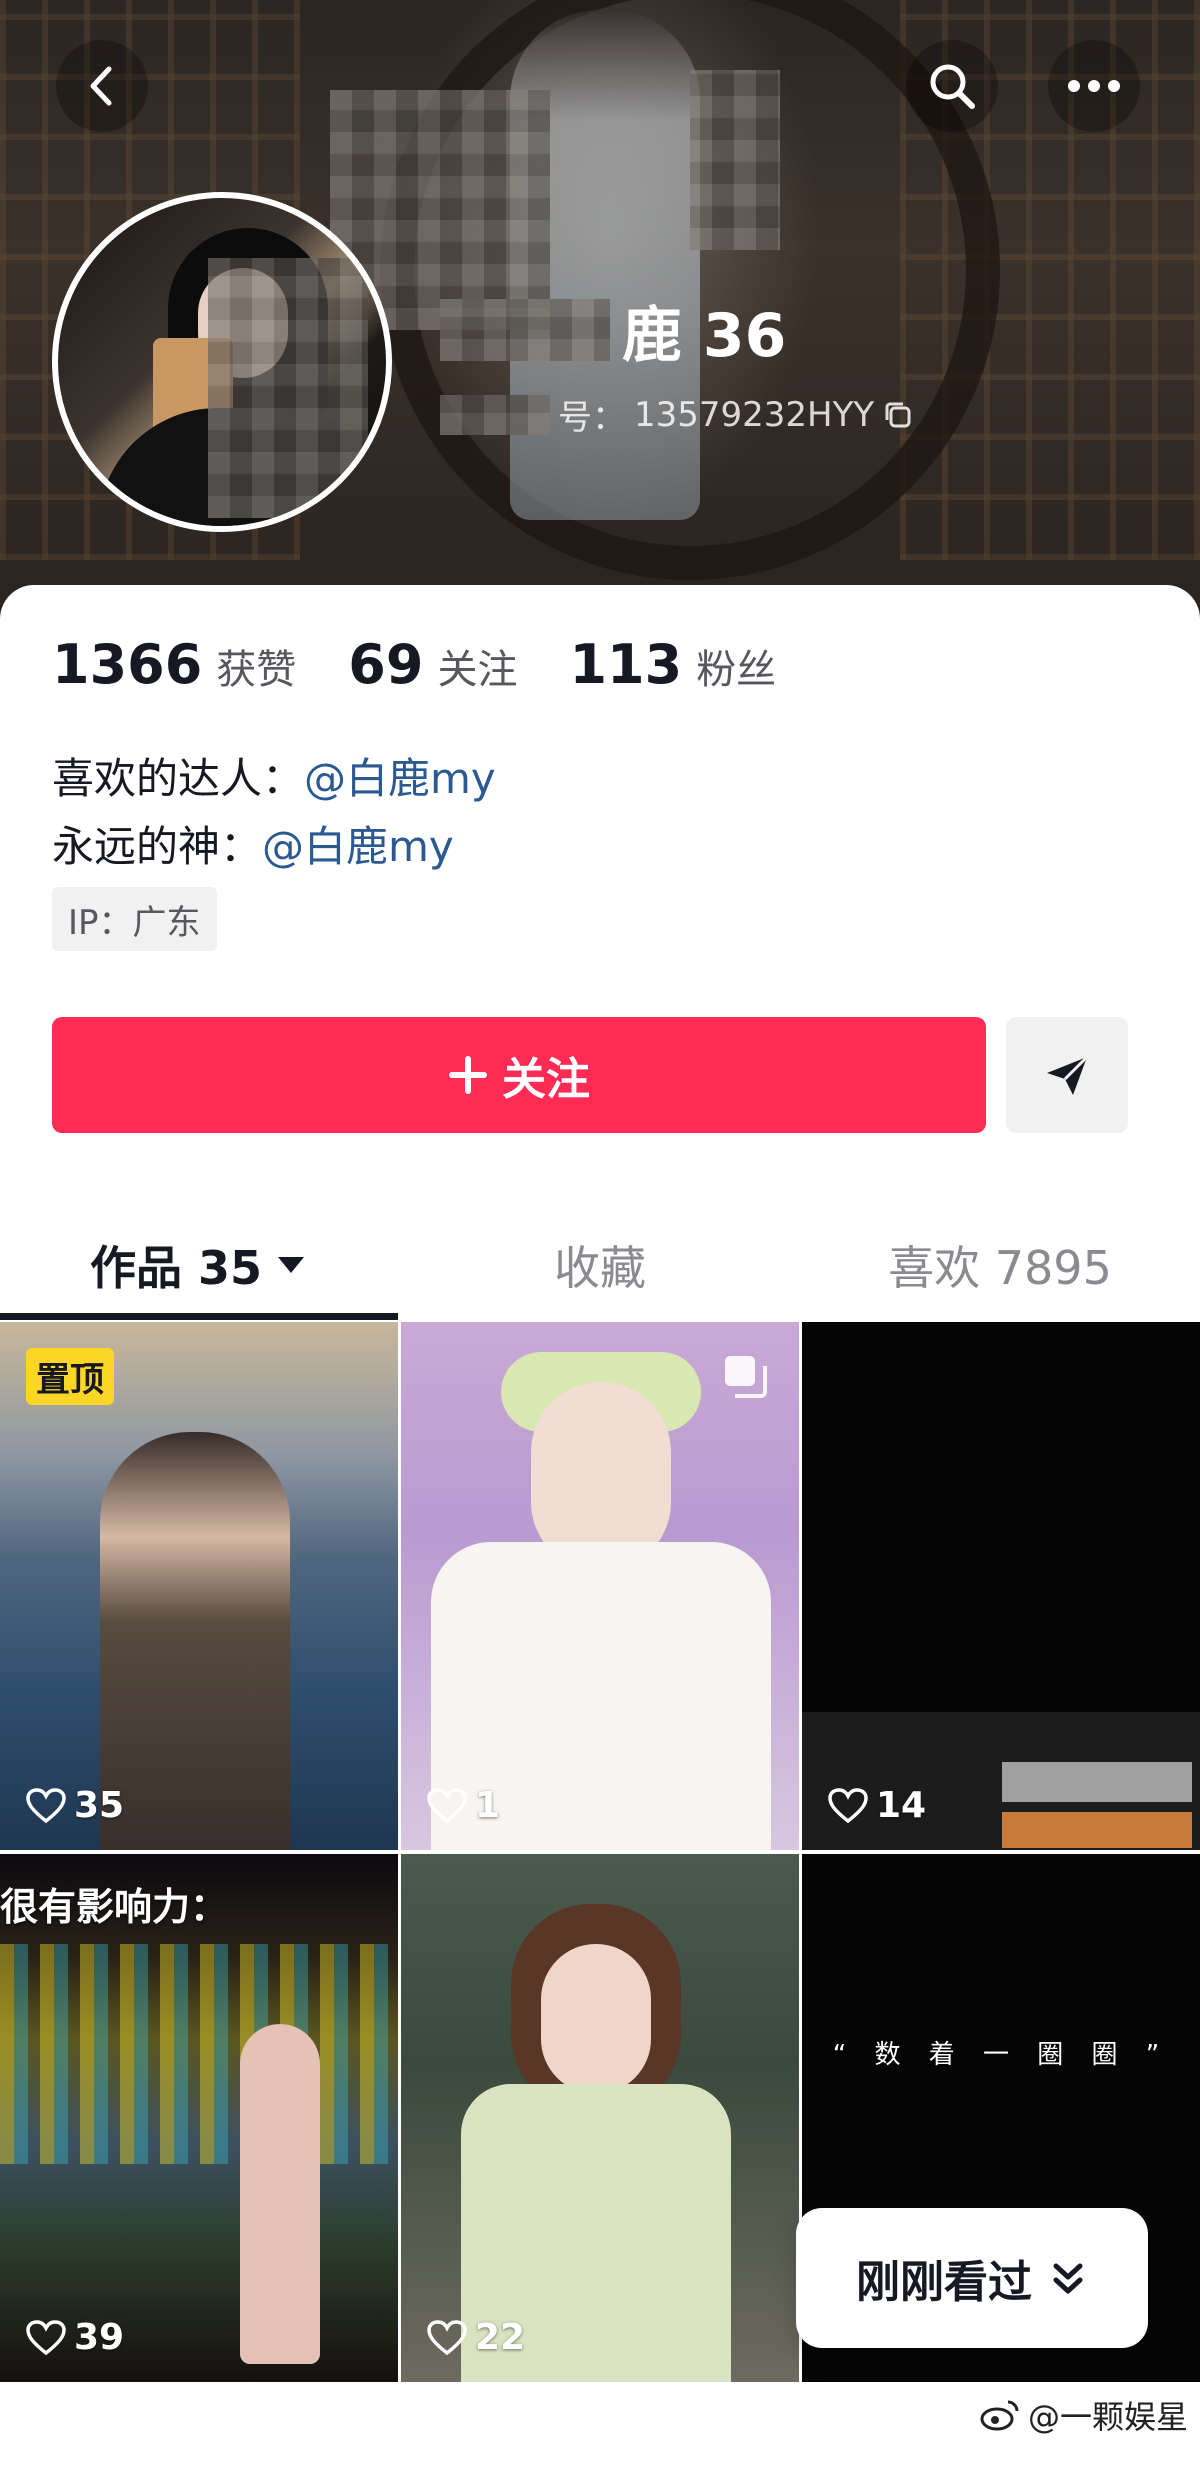 This screenshot has width=1200, height=2465. Describe the element at coordinates (500, 2337) in the screenshot. I see `like-count-value: 22` at that location.